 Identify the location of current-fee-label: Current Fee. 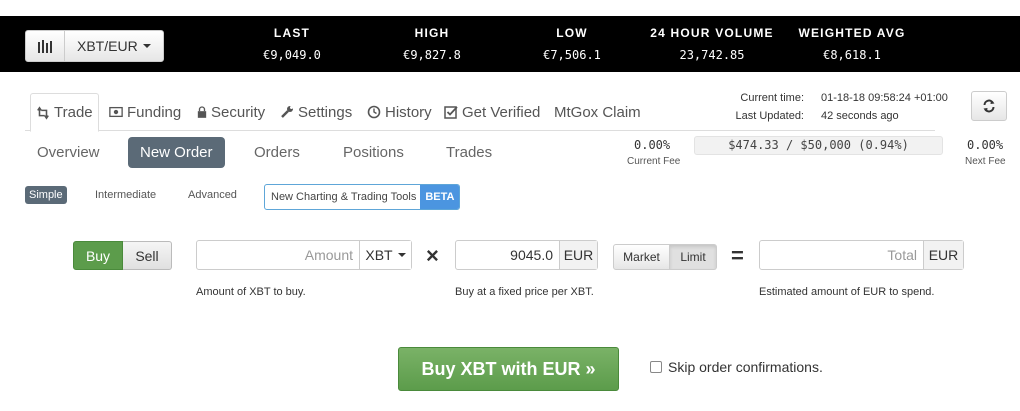
(654, 161).